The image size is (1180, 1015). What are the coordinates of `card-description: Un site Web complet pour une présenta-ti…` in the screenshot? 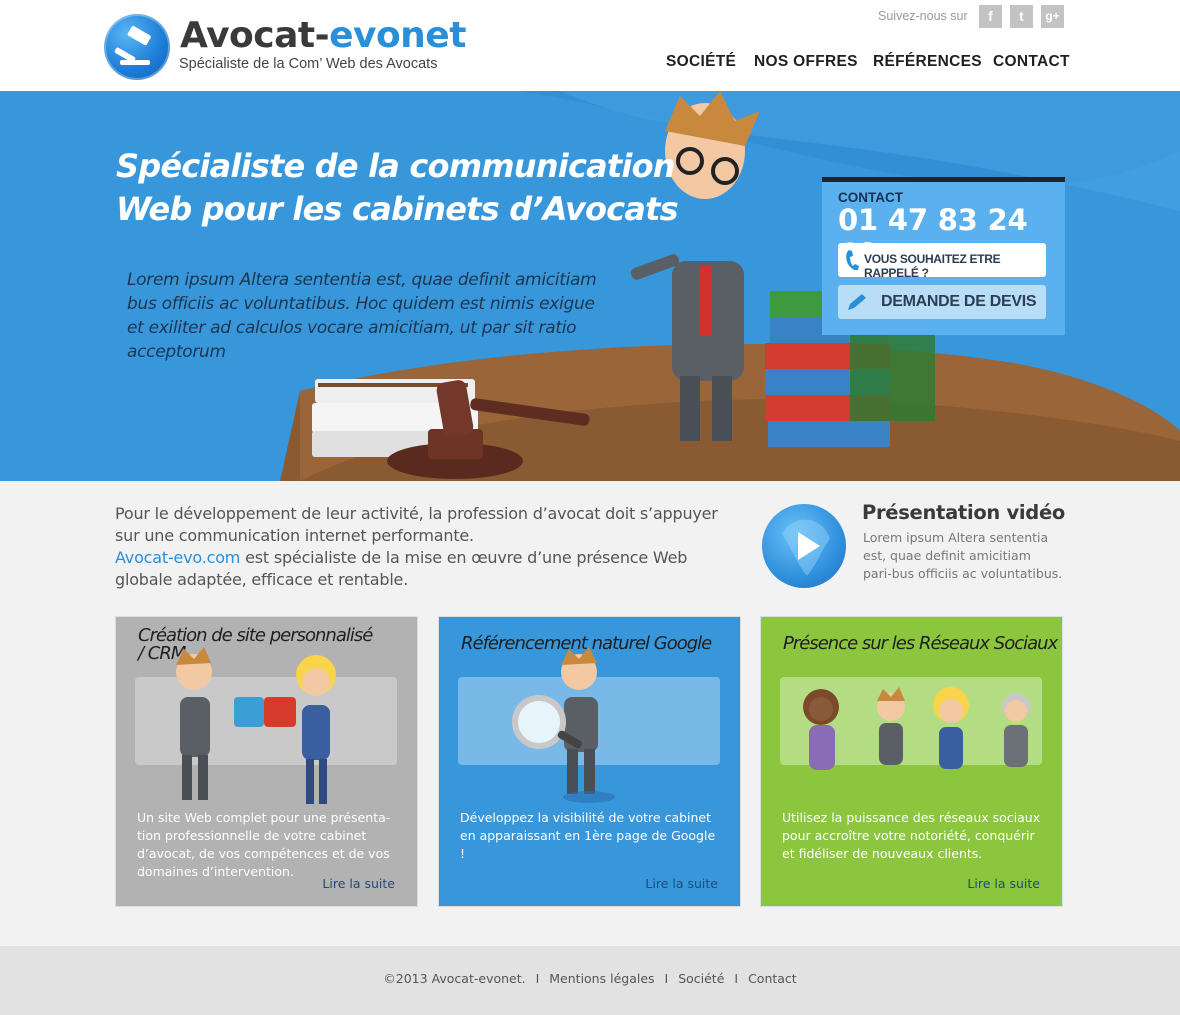 It's located at (264, 844).